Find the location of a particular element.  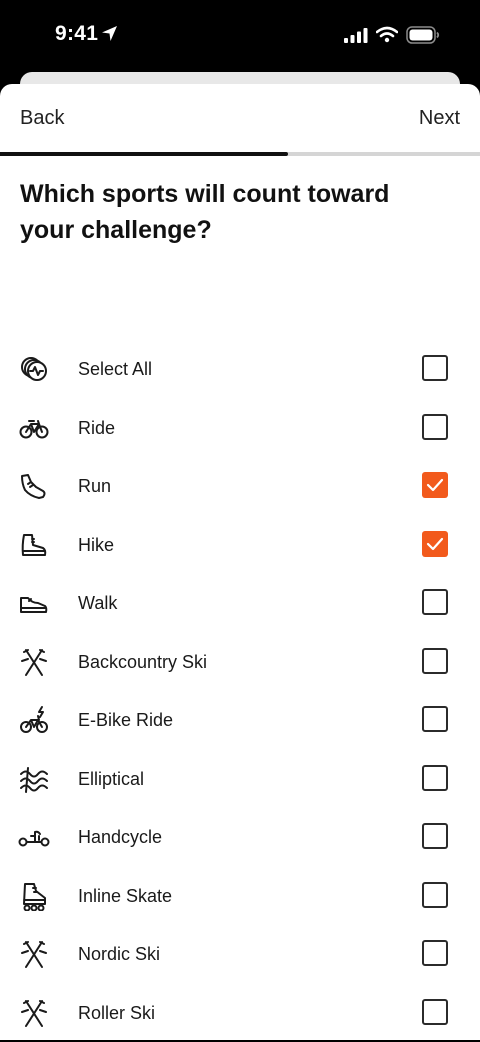

status-bar: 9:41 is located at coordinates (240, 36).